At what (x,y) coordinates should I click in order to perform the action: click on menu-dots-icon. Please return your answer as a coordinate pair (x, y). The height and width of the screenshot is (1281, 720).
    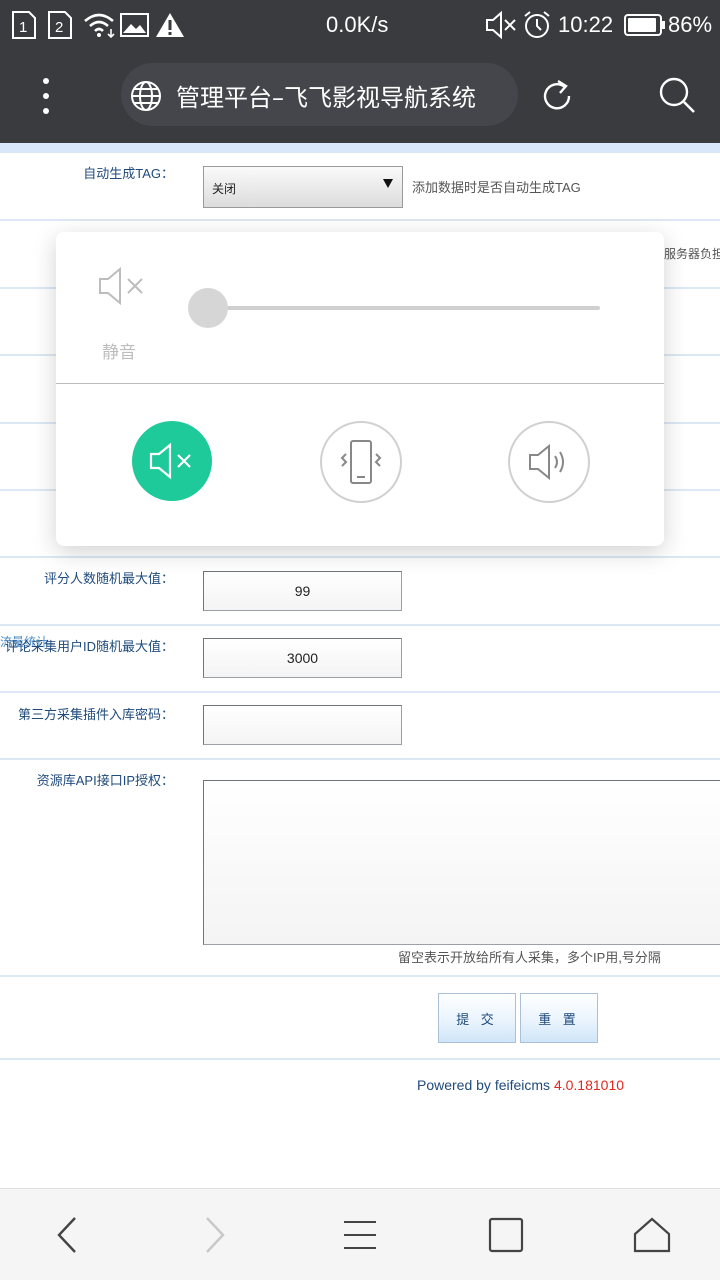
    Looking at the image, I should click on (46, 96).